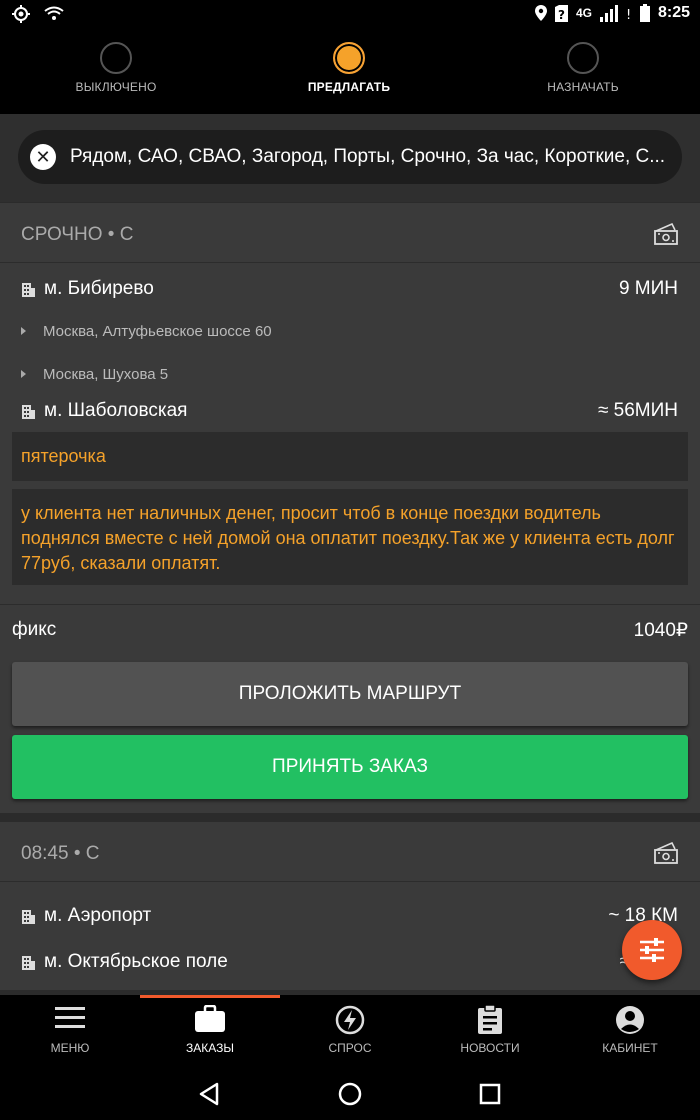  I want to click on order-title: СРОЧНО • С, so click(77, 234).